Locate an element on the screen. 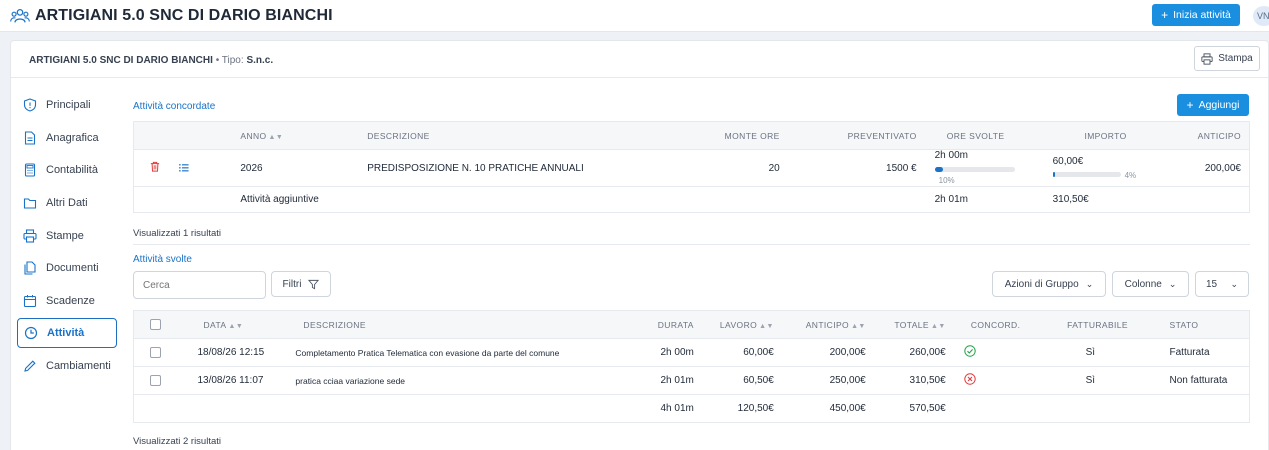 The height and width of the screenshot is (450, 1269). cell-ore-svolte: 2h 00m 10% is located at coordinates (975, 168).